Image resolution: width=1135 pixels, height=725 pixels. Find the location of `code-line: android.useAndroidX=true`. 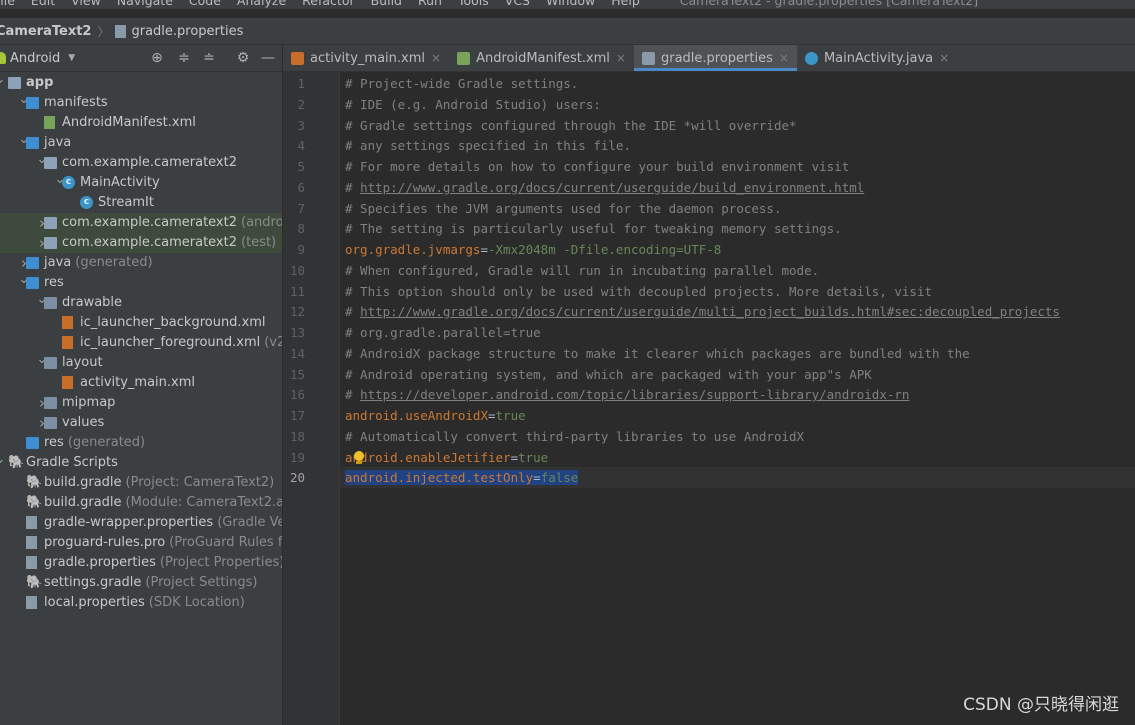

code-line: android.useAndroidX=true is located at coordinates (435, 415).